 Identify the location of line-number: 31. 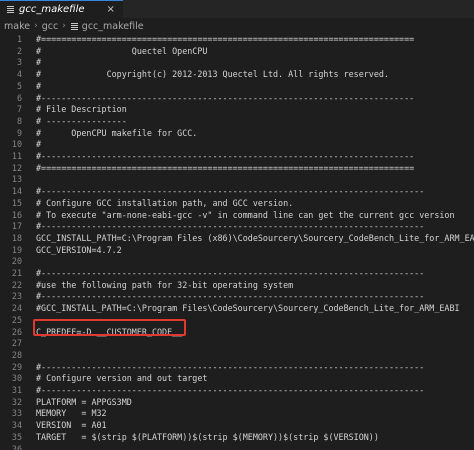
(16, 390).